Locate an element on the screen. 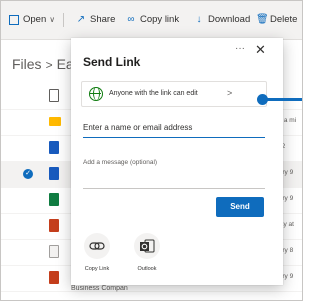 The image size is (320, 302). open-icon is located at coordinates (14, 19).